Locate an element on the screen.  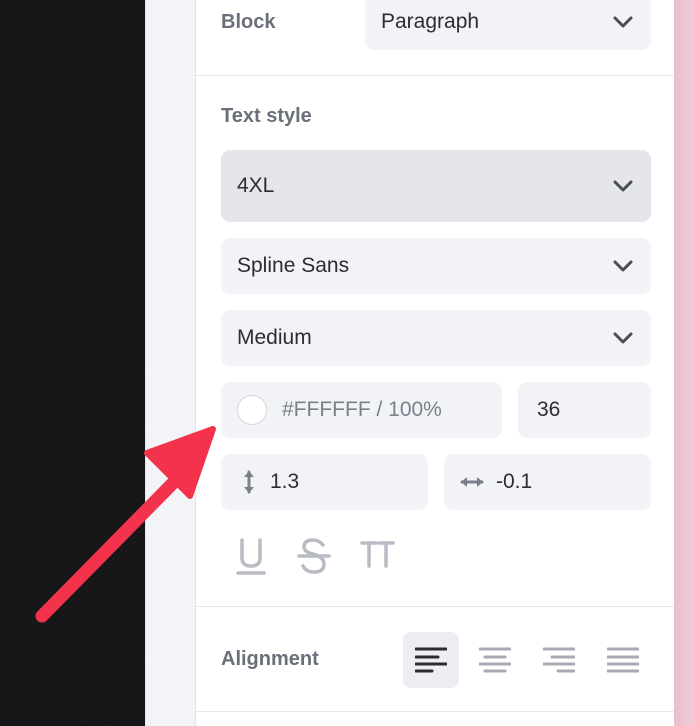
underline-icon is located at coordinates (251, 556).